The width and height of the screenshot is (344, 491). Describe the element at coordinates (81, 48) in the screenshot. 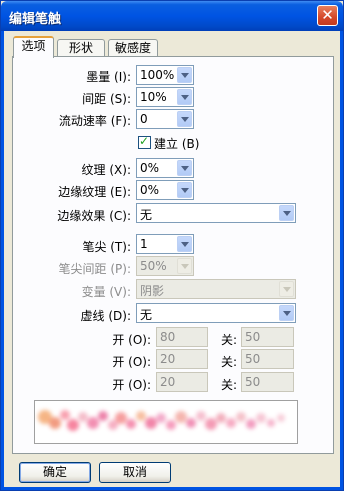

I see `tab-shape: 形状` at that location.